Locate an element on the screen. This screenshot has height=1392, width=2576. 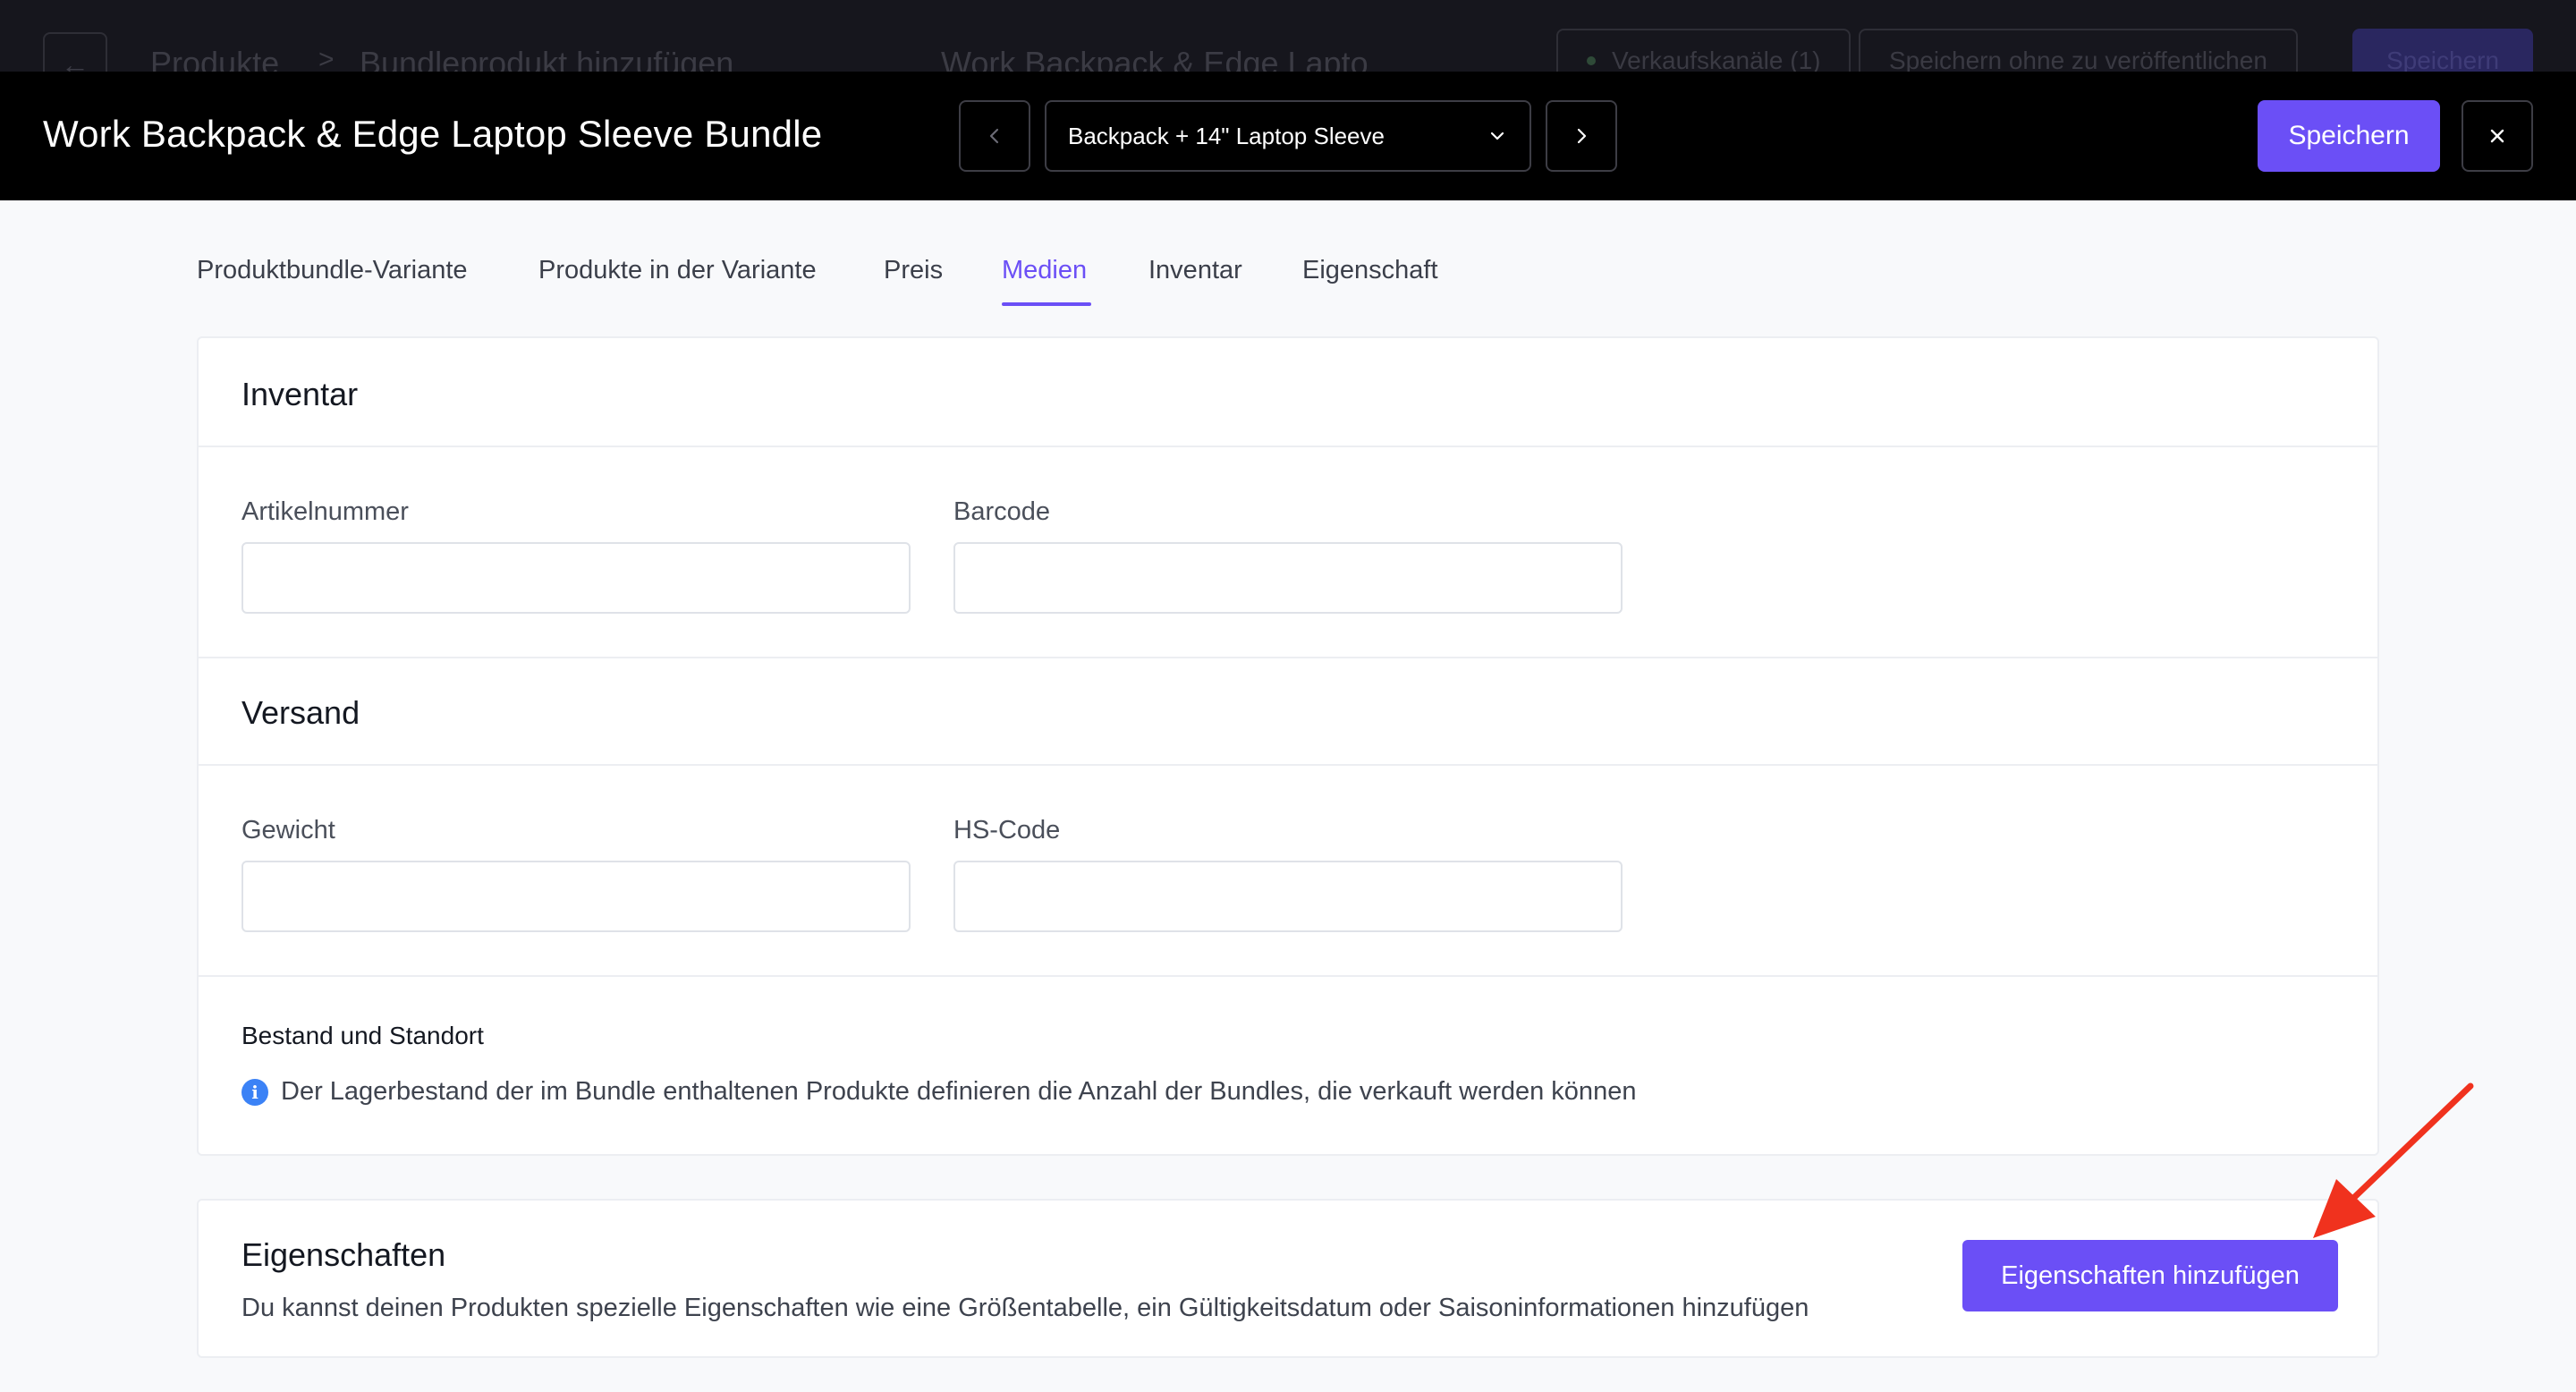
info-icon: i is located at coordinates (255, 1092).